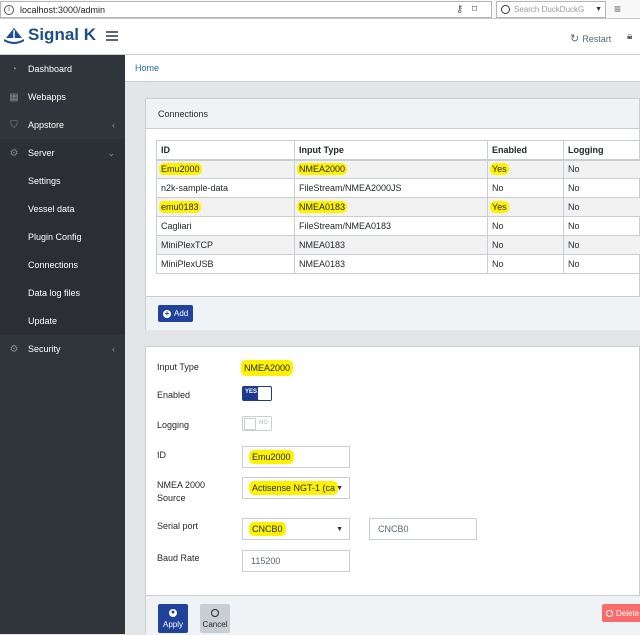 The height and width of the screenshot is (635, 640). I want to click on id-input: Emu2000, so click(296, 457).